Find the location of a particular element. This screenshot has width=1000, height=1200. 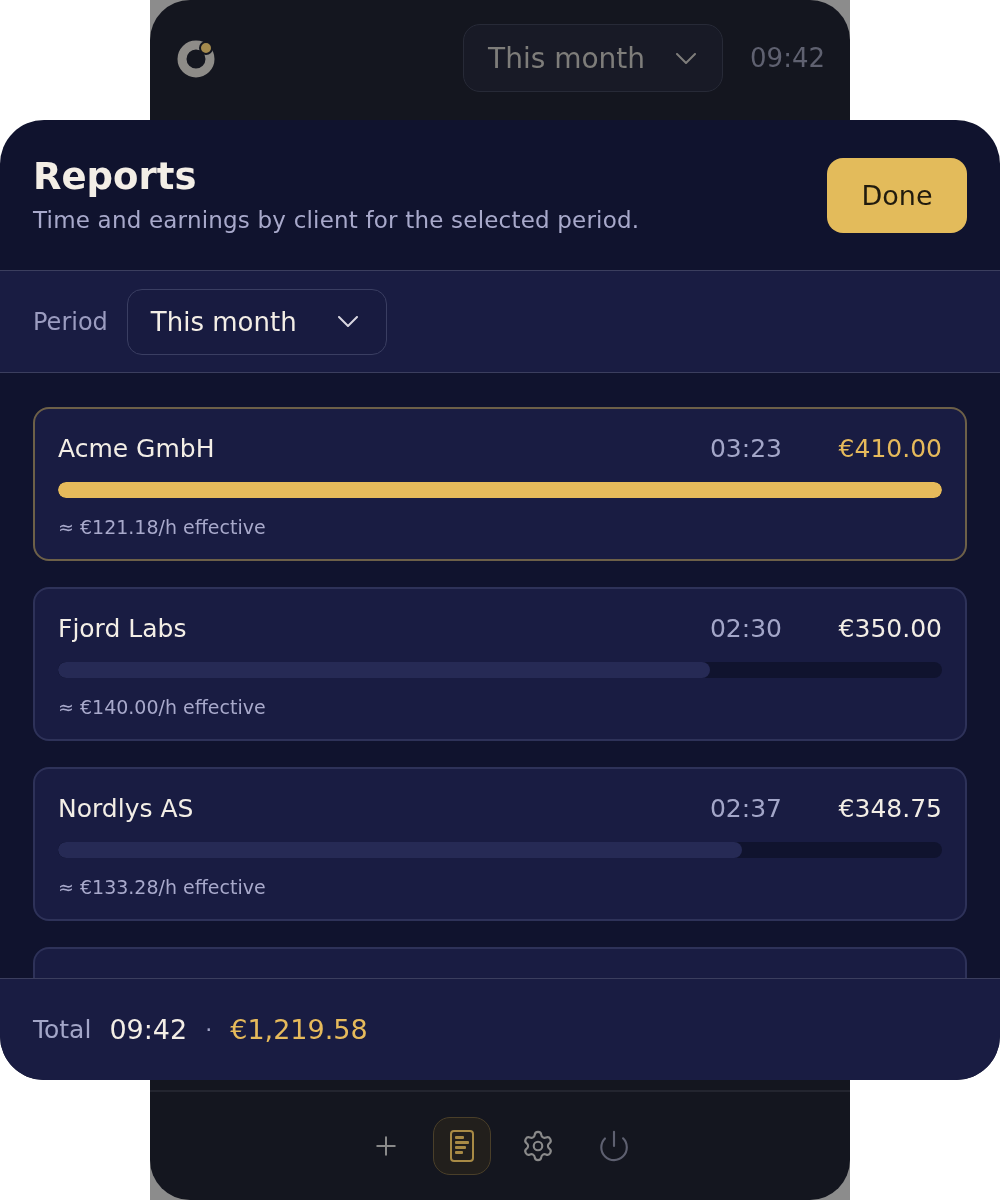

client-name: Acme GmbH is located at coordinates (137, 448).